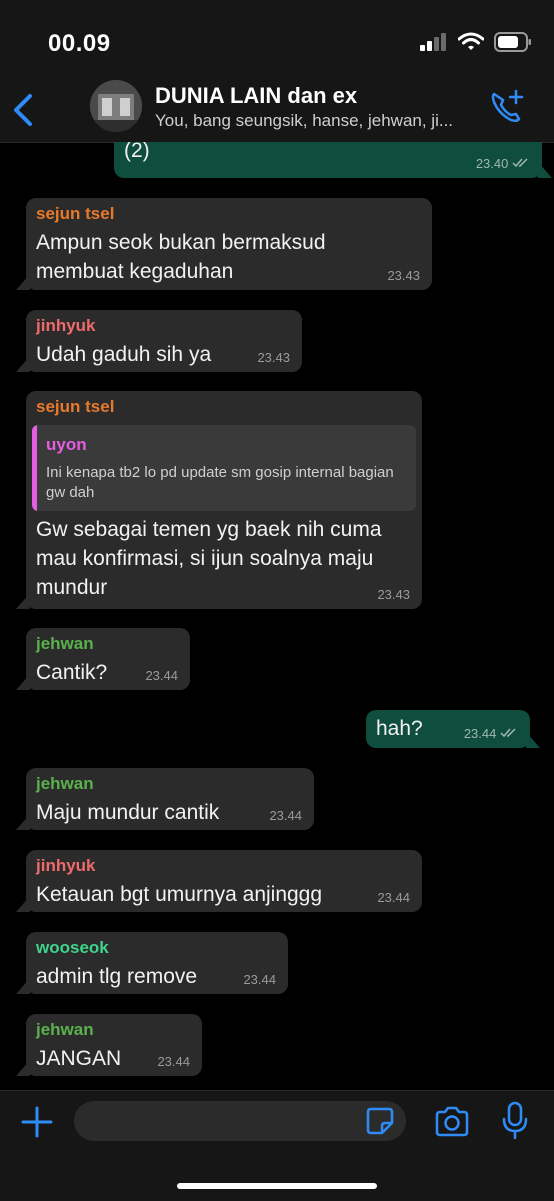 This screenshot has height=1201, width=554. What do you see at coordinates (380, 1121) in the screenshot?
I see `sticker-icon` at bounding box center [380, 1121].